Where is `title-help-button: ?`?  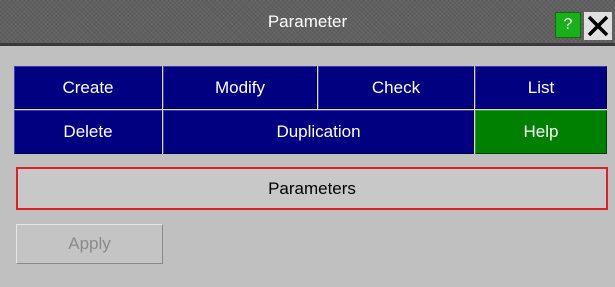
title-help-button: ? is located at coordinates (568, 25).